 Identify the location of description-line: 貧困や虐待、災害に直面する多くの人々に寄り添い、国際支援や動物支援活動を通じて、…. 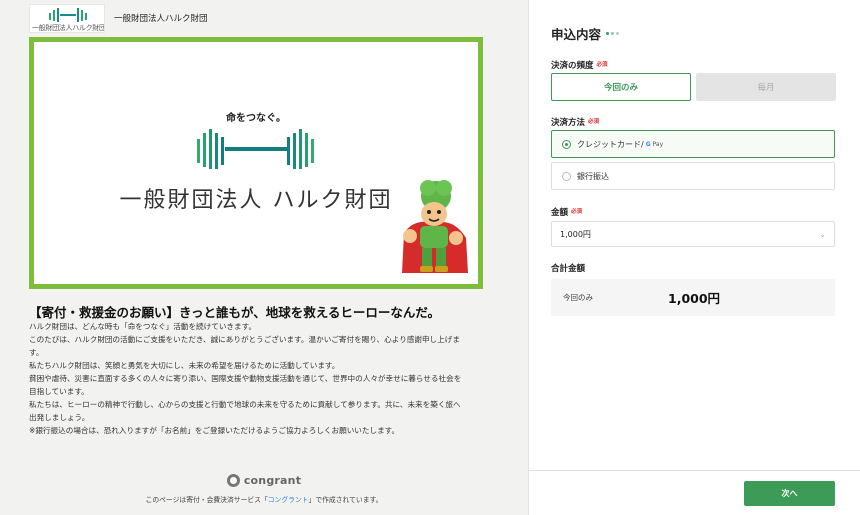
(245, 378).